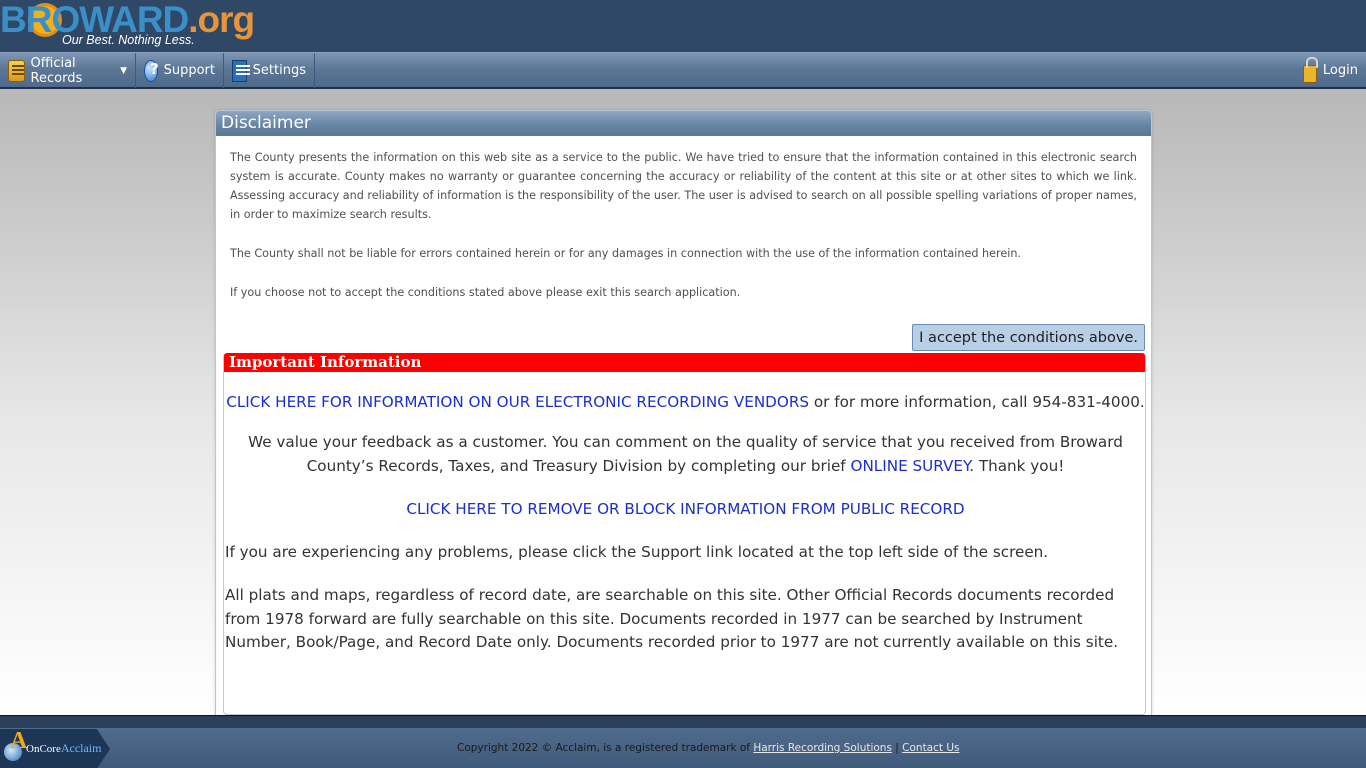  What do you see at coordinates (56, 70) in the screenshot?
I see `nav-official-records-label: Official Records` at bounding box center [56, 70].